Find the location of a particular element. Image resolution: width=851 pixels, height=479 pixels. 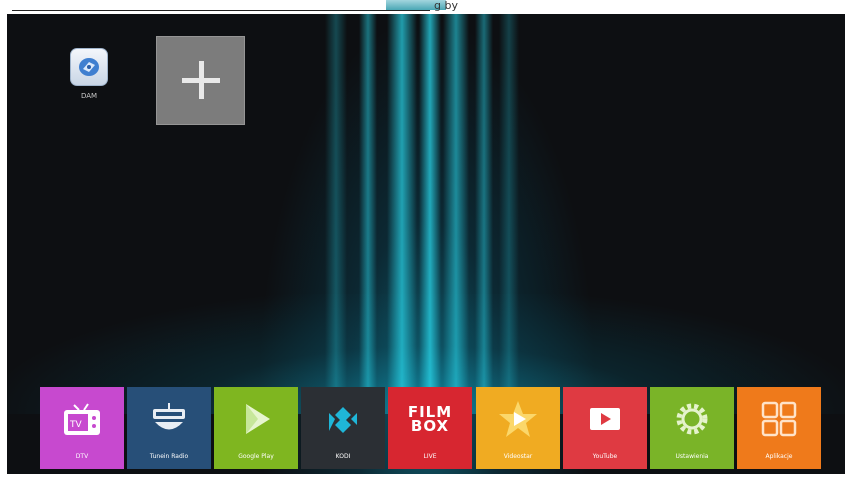

dock-tile-label: Videostar is located at coordinates (518, 456).